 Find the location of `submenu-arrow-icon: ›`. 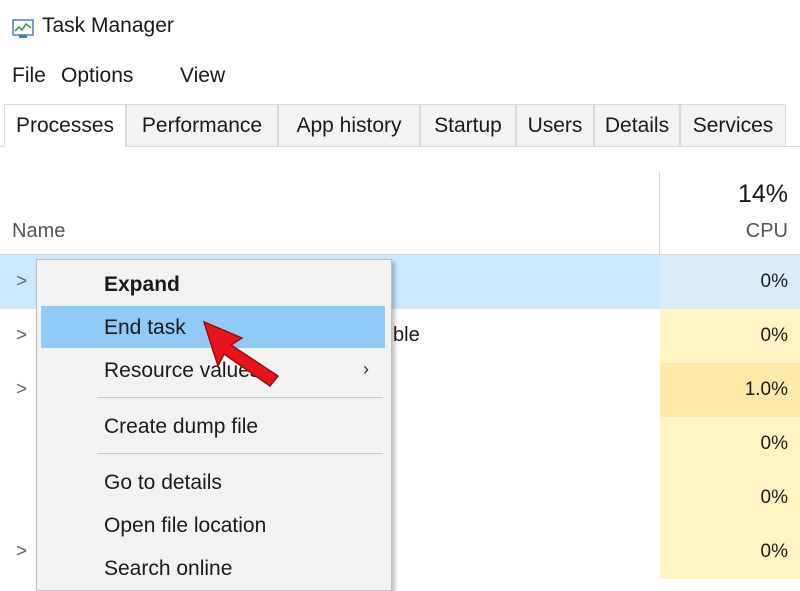

submenu-arrow-icon: › is located at coordinates (366, 369).